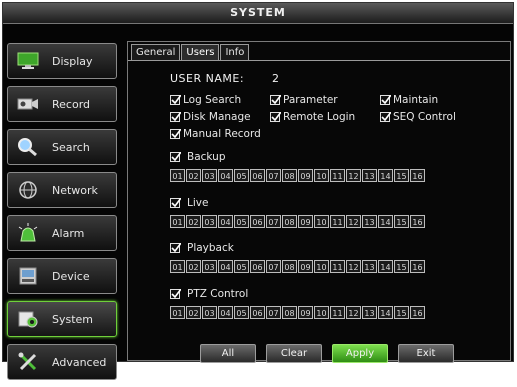 This screenshot has width=517, height=387. I want to click on sidebar-item-display: Display, so click(62, 61).